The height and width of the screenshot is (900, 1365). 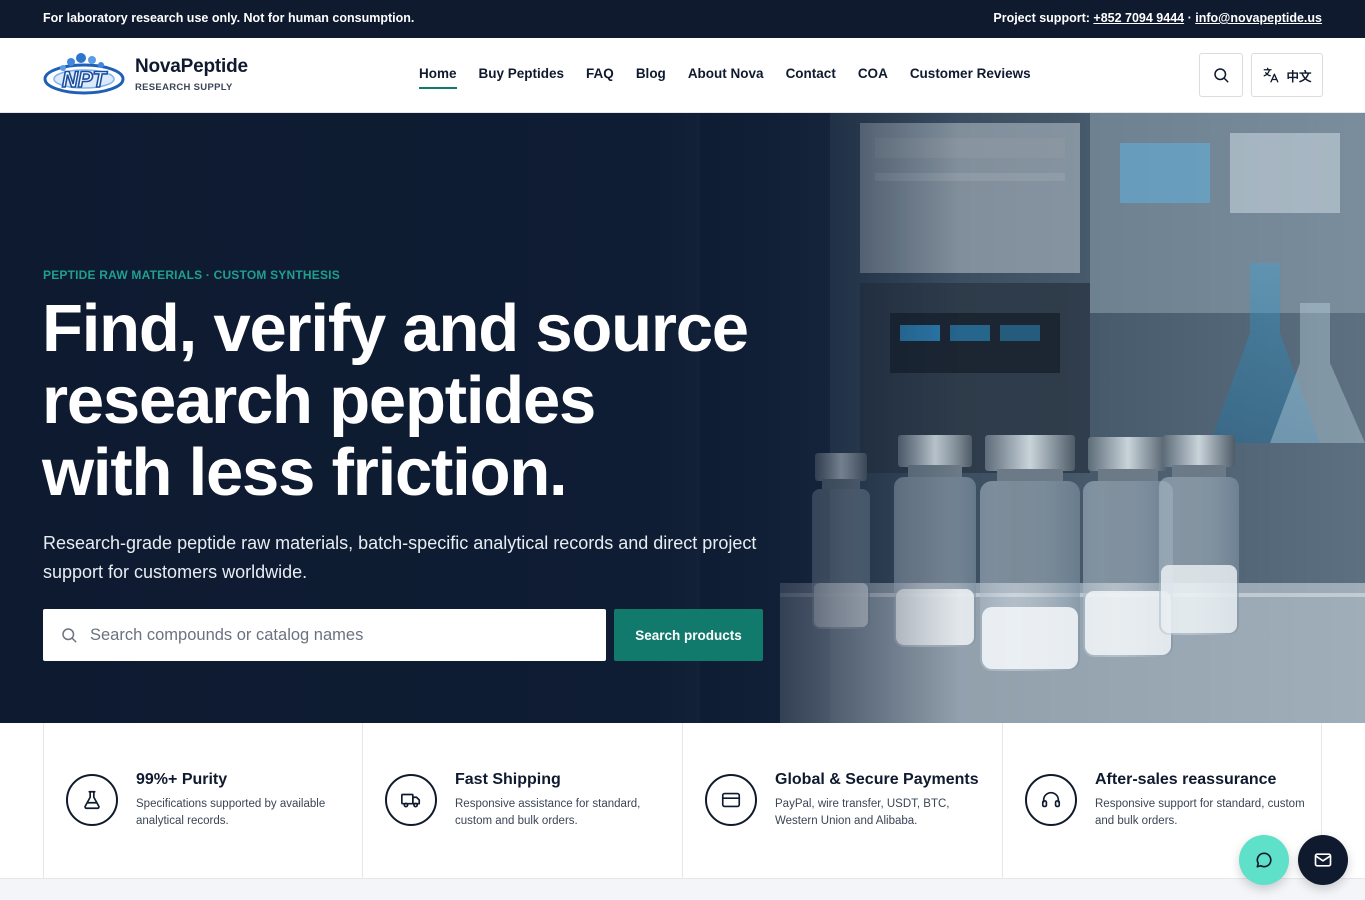 I want to click on feature-title: 99%+ Purity, so click(x=182, y=779).